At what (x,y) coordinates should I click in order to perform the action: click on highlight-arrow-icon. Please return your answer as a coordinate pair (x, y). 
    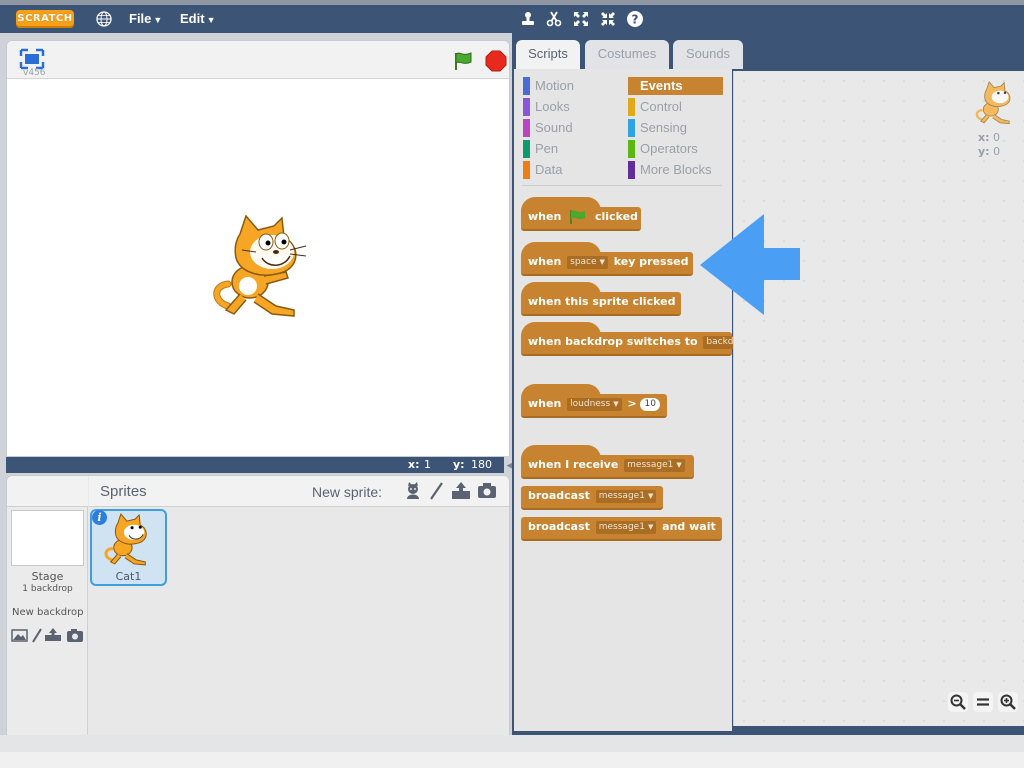
    Looking at the image, I should click on (750, 264).